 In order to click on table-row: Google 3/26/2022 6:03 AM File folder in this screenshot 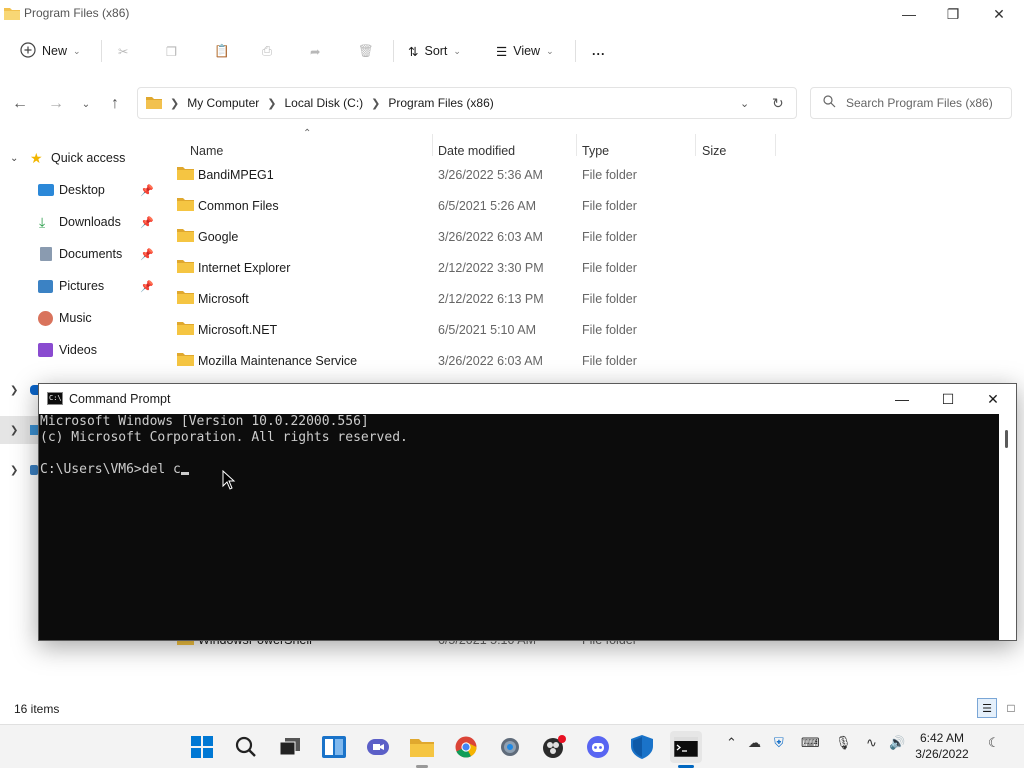, I will do `click(592, 237)`.